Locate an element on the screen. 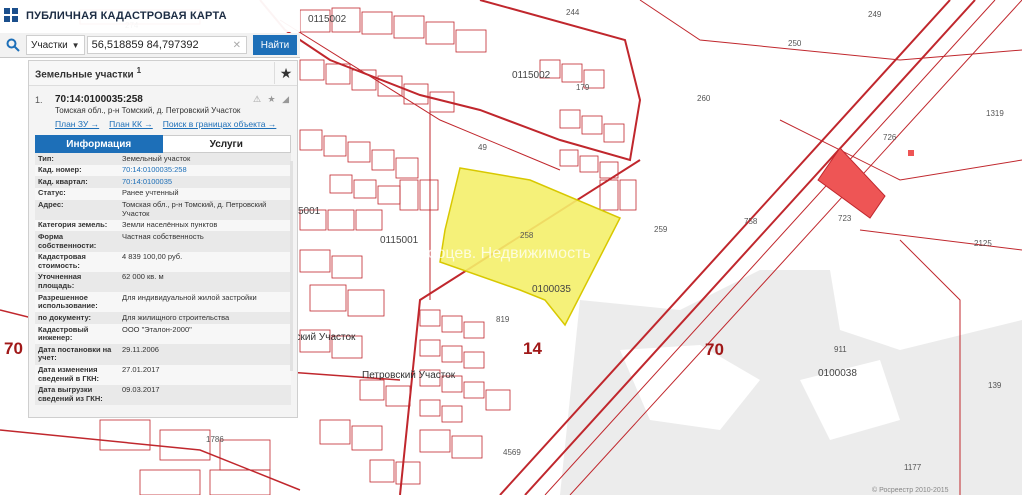 The width and height of the screenshot is (1022, 495). zone-14: 14 is located at coordinates (532, 348).